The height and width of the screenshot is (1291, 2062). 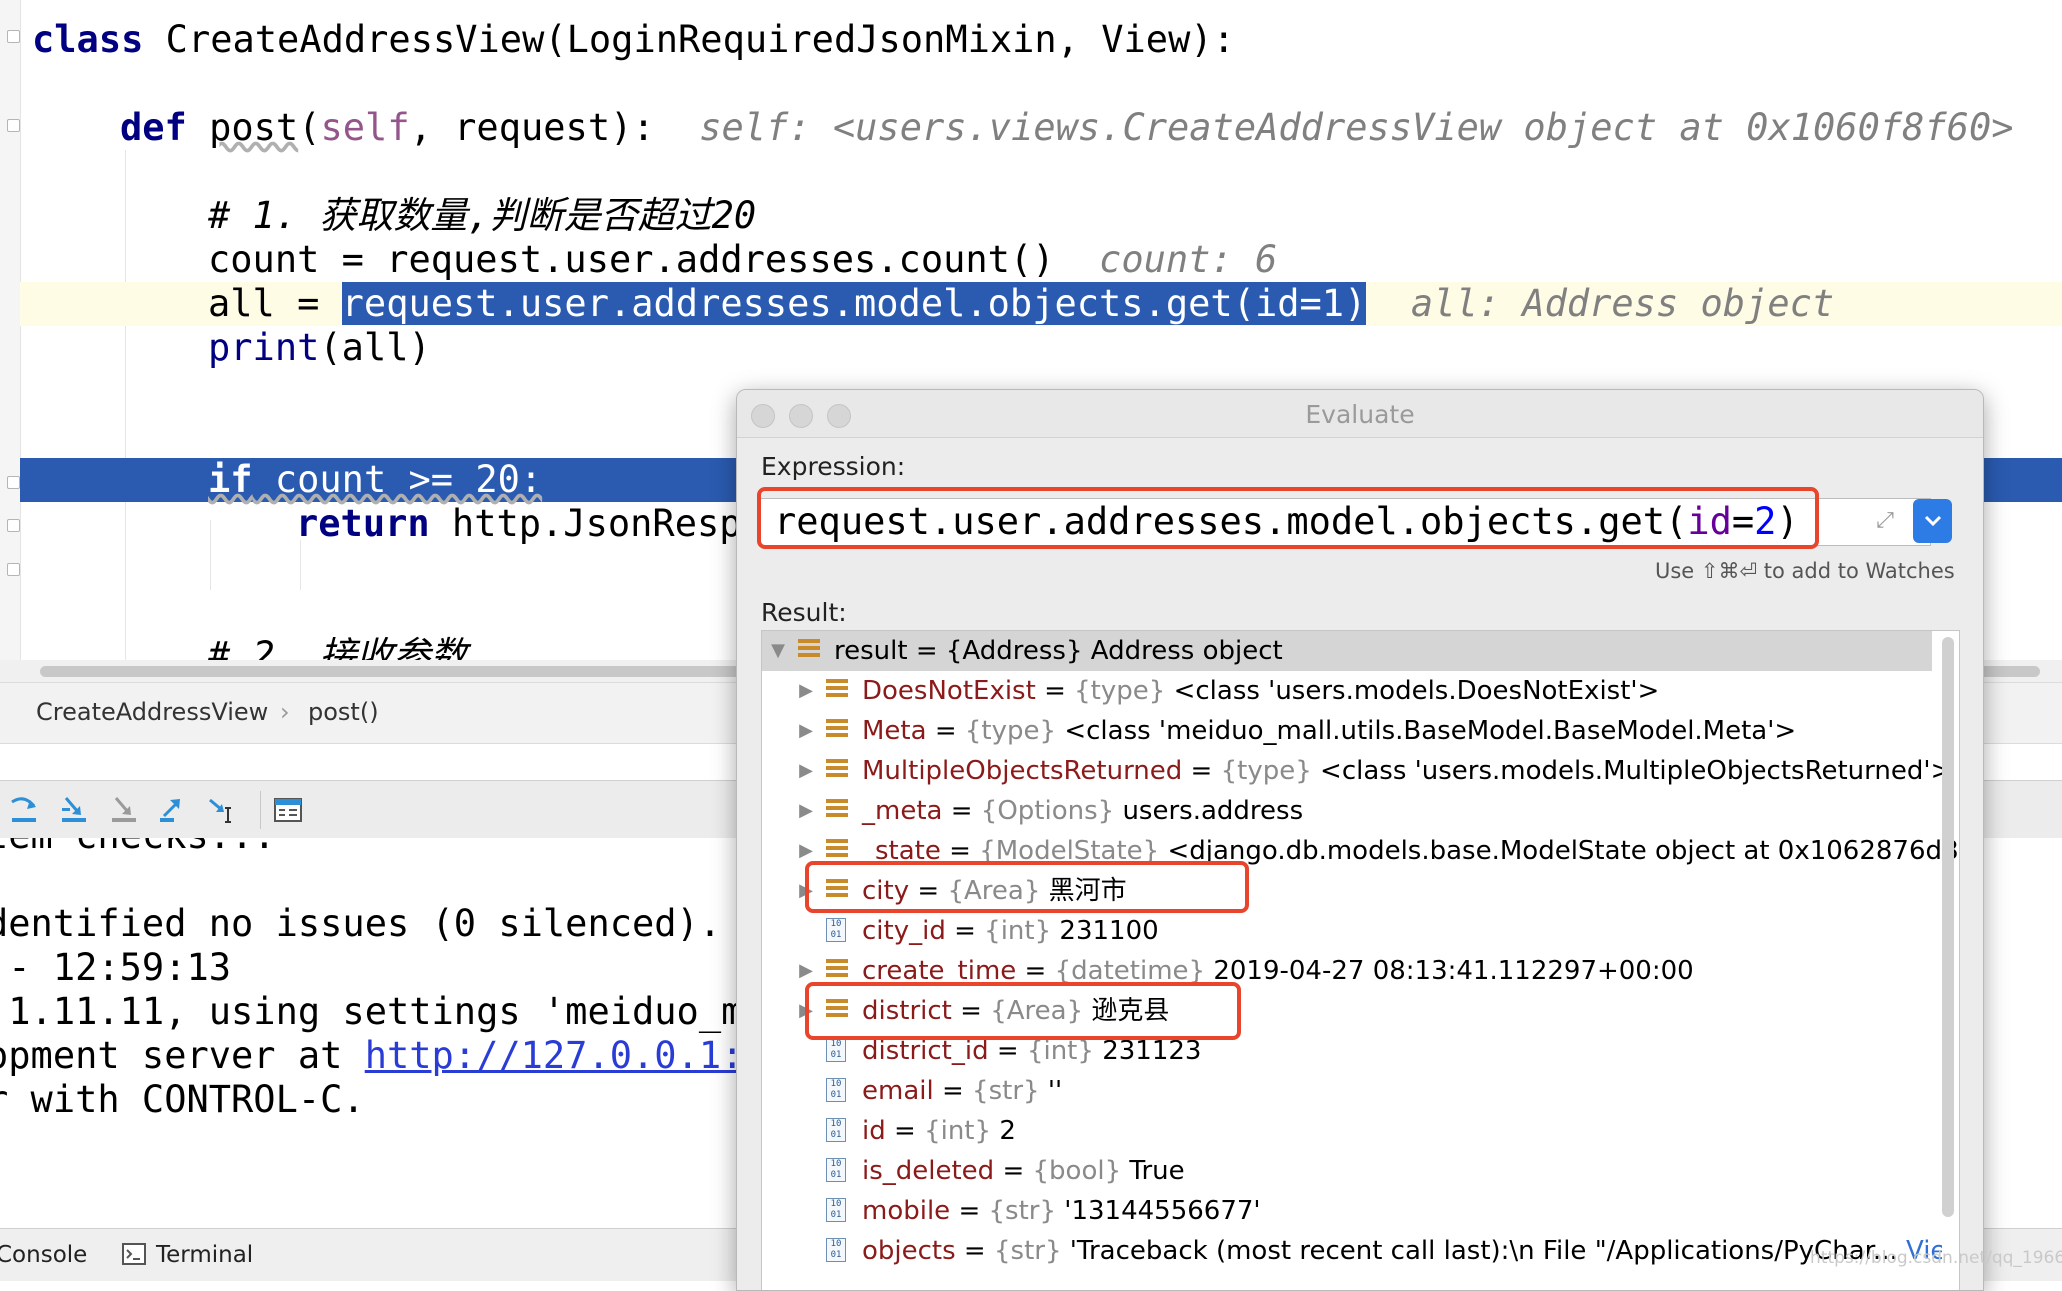 I want to click on terminal-icon, so click(x=134, y=1254).